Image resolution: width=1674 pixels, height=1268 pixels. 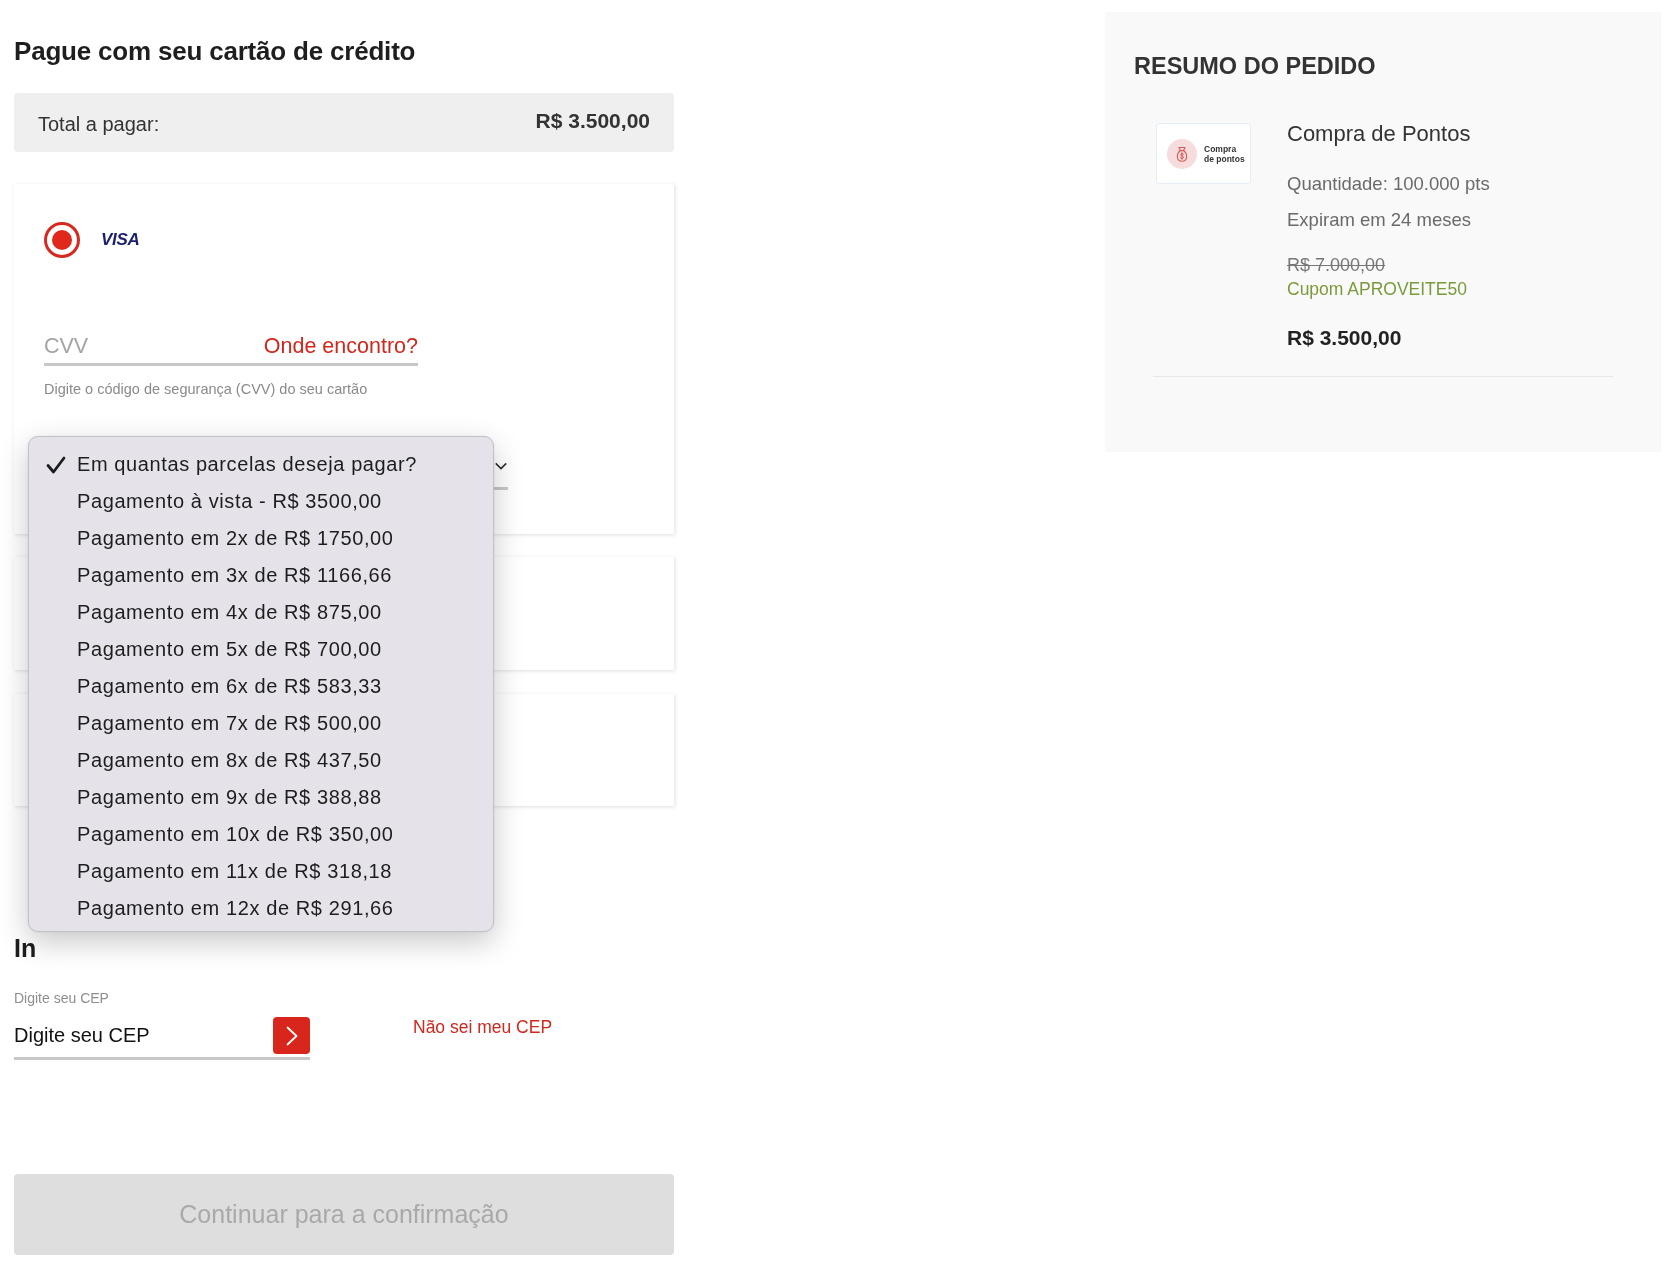 What do you see at coordinates (215, 51) in the screenshot?
I see `page-heading: Pague com seu cartão de crédito` at bounding box center [215, 51].